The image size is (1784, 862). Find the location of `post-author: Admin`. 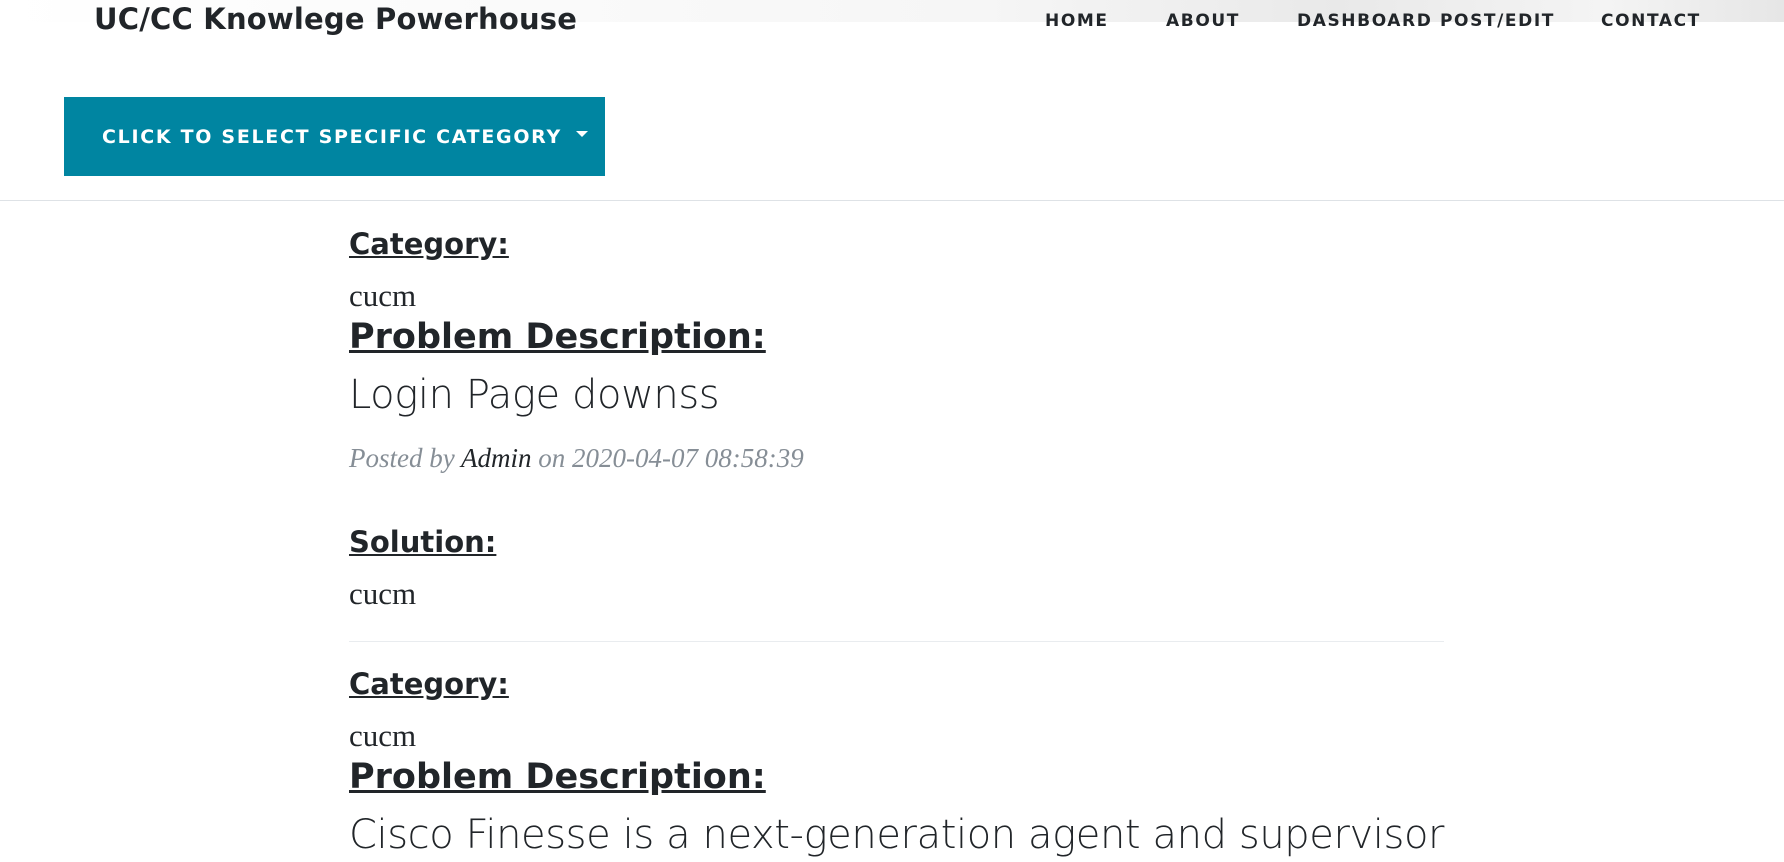

post-author: Admin is located at coordinates (496, 458).